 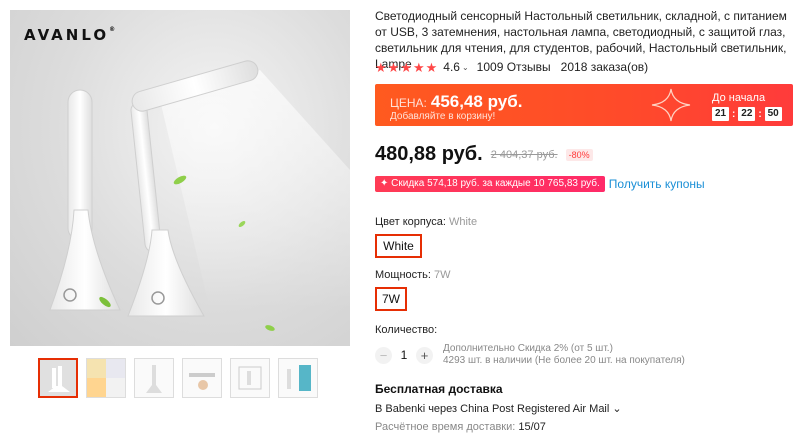 I want to click on delivery-estimate: Расчётное время доставки: 15/07, so click(x=460, y=427).